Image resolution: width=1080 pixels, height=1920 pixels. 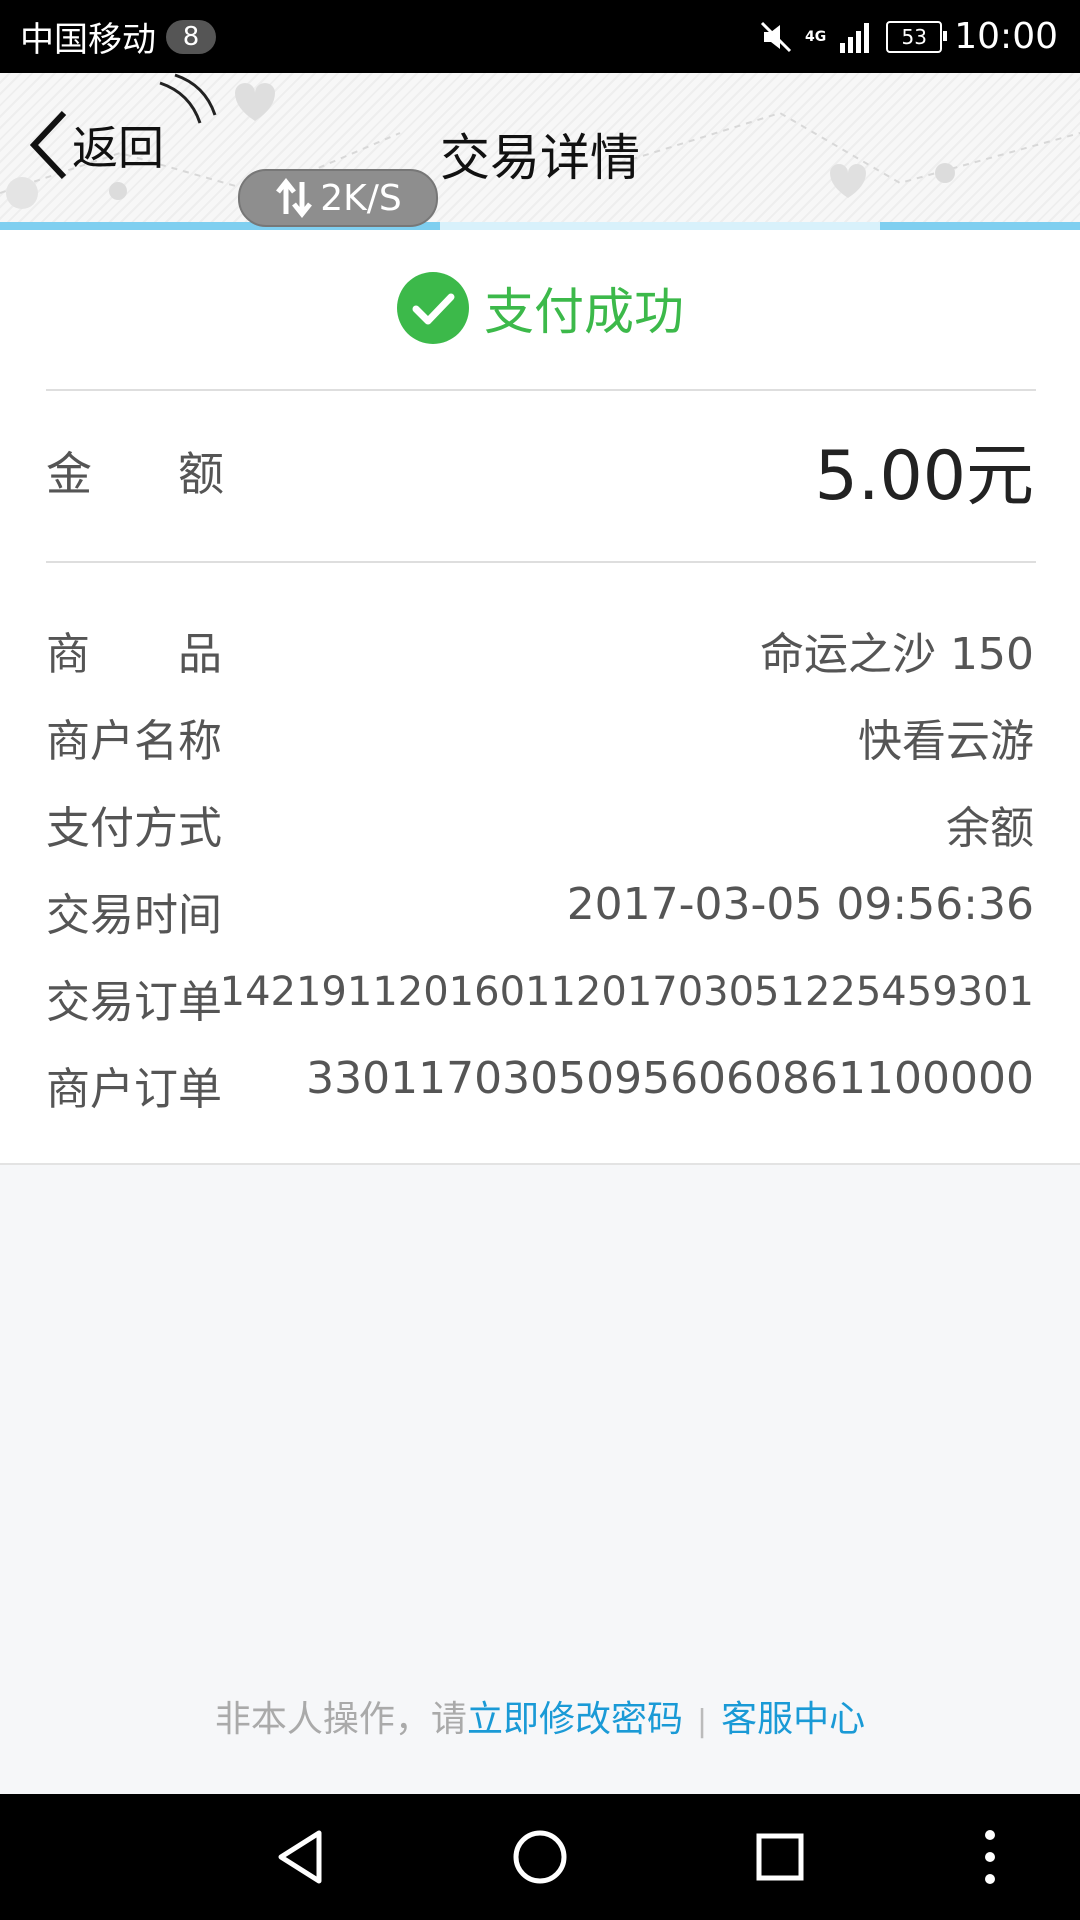 What do you see at coordinates (990, 828) in the screenshot?
I see `detail-value-payment-method: 余额` at bounding box center [990, 828].